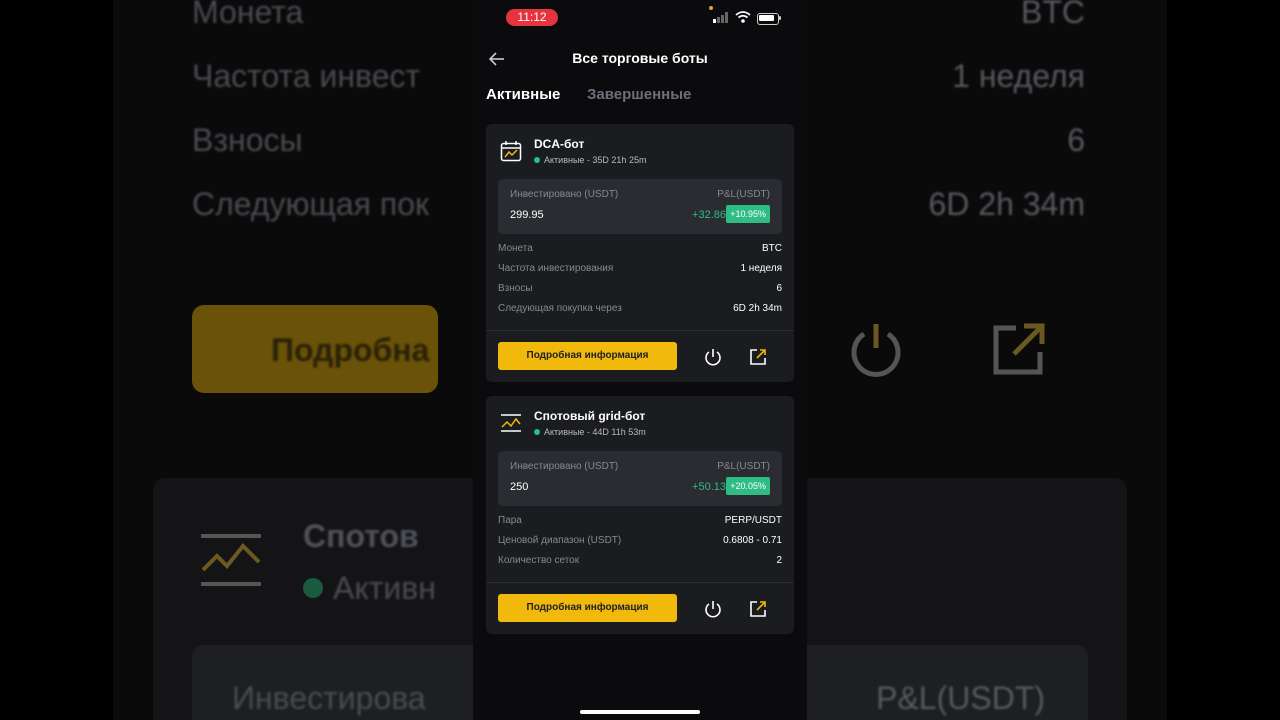 The height and width of the screenshot is (720, 1280). What do you see at coordinates (753, 520) in the screenshot?
I see `row-value: PERP/USDT` at bounding box center [753, 520].